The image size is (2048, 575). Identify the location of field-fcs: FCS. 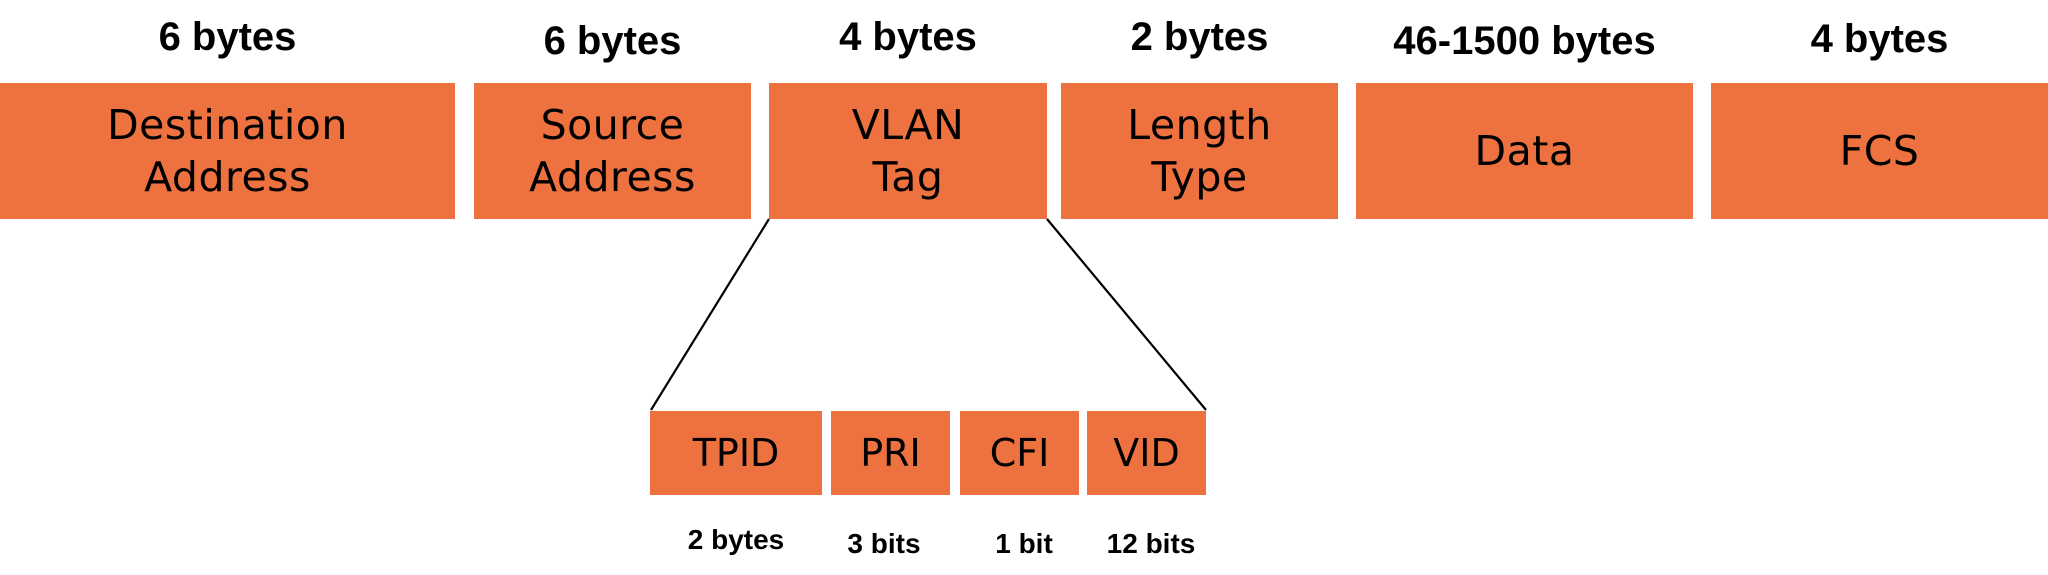
(1879, 151).